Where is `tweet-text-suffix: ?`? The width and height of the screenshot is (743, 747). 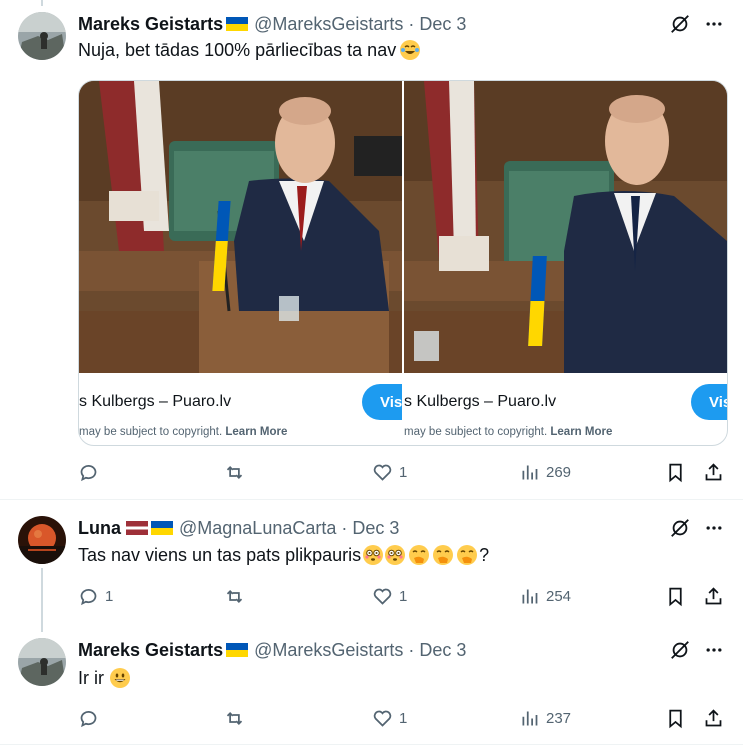
tweet-text-suffix: ? is located at coordinates (484, 554).